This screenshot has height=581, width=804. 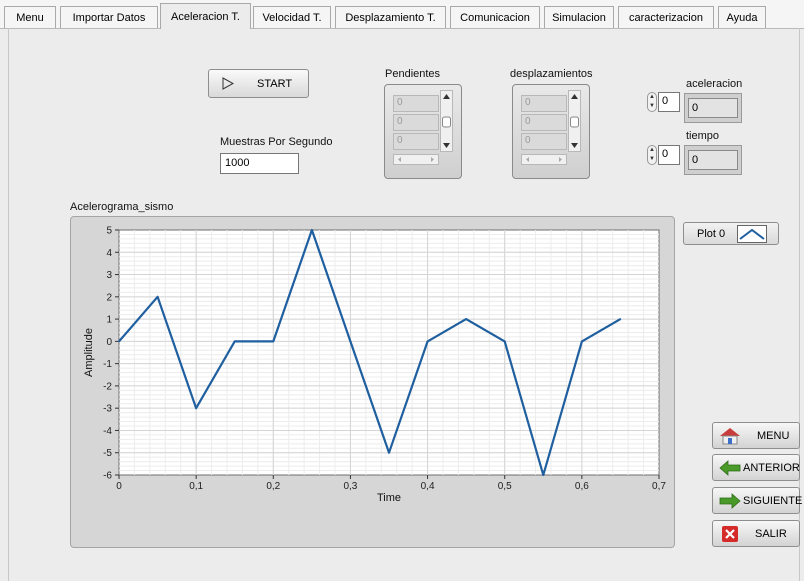 I want to click on chart-title: Acelerograma_sismo, so click(x=122, y=207).